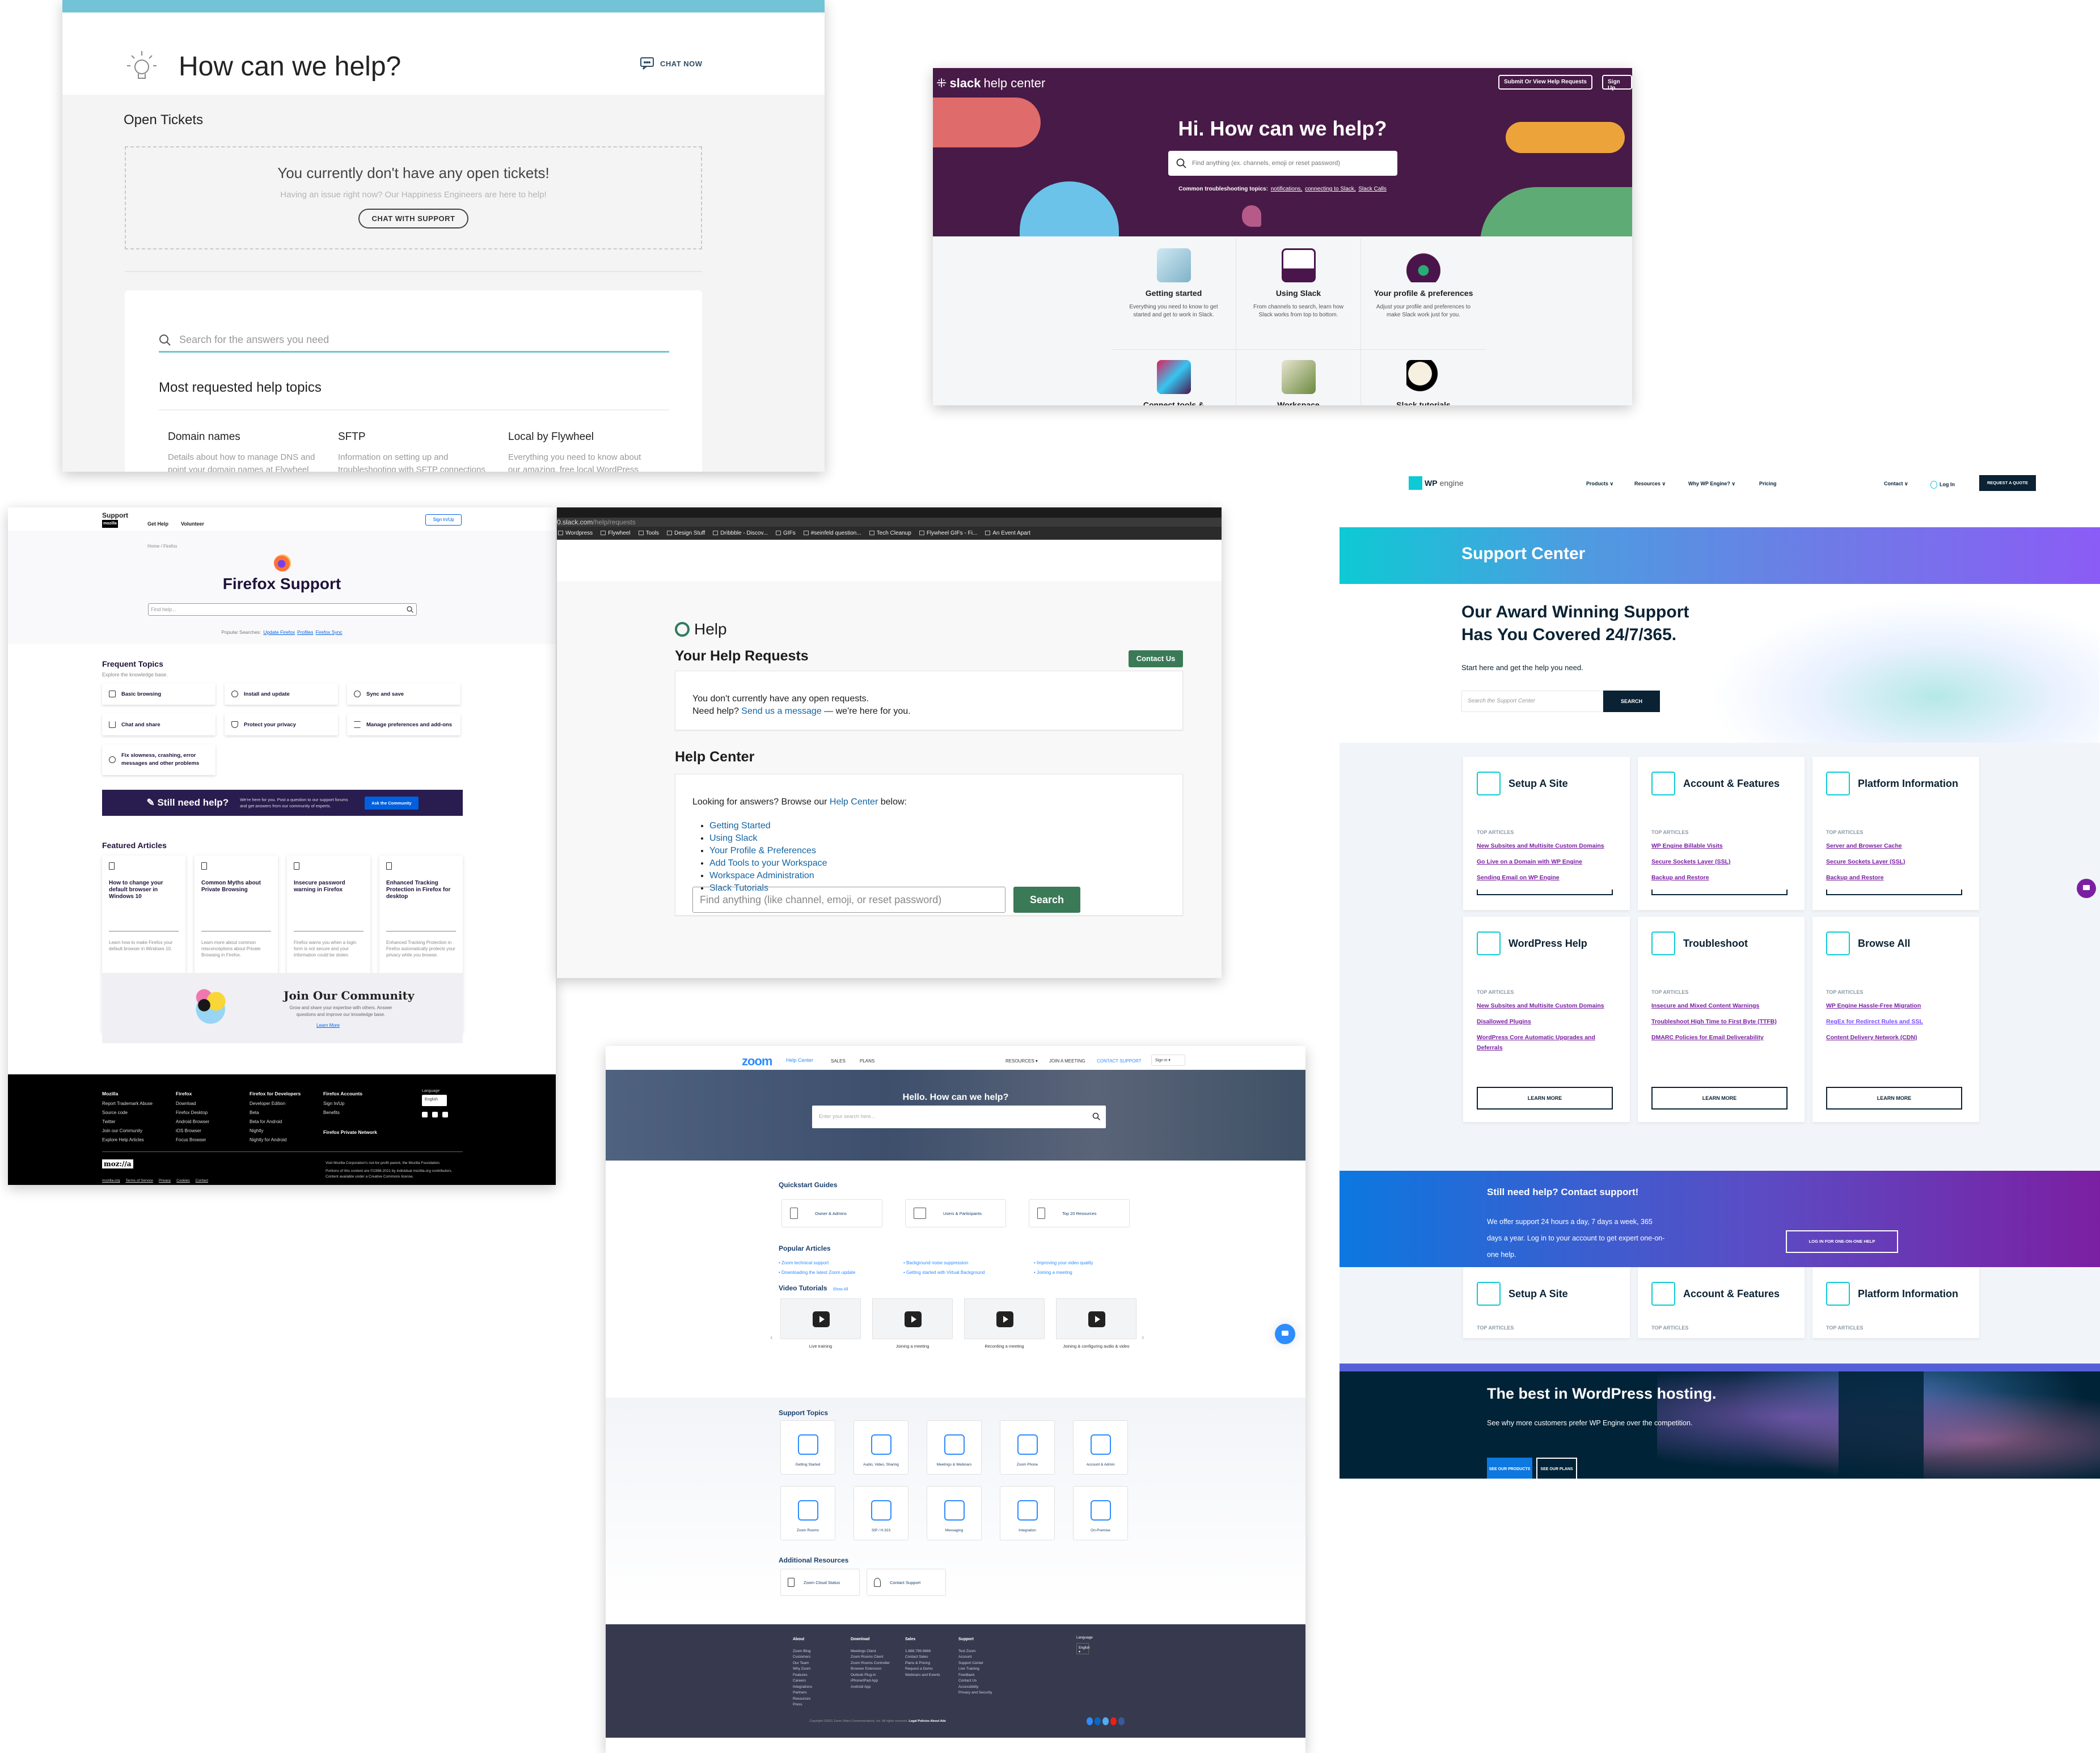  Describe the element at coordinates (802, 1700) in the screenshot. I see `footer-link: Resources` at that location.